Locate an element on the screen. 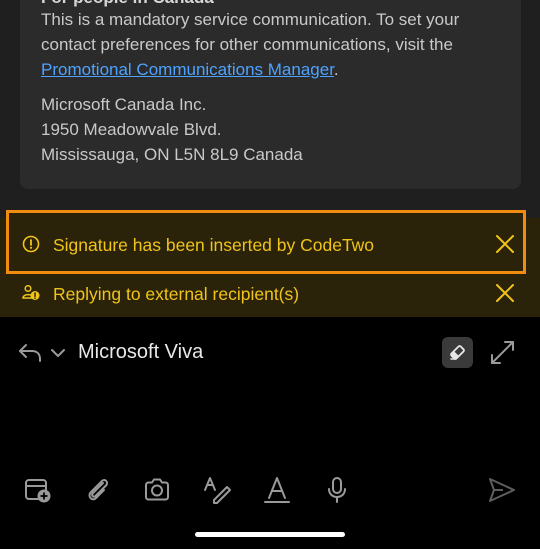 Image resolution: width=540 pixels, height=549 pixels. external-recipients-text: Replying to external recipient(s) is located at coordinates (176, 294).